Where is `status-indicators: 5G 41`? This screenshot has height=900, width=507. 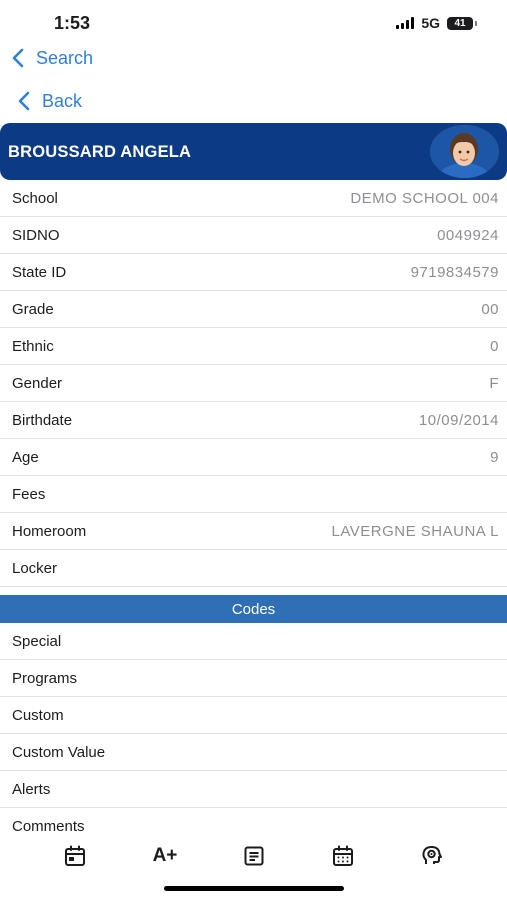 status-indicators: 5G 41 is located at coordinates (436, 23).